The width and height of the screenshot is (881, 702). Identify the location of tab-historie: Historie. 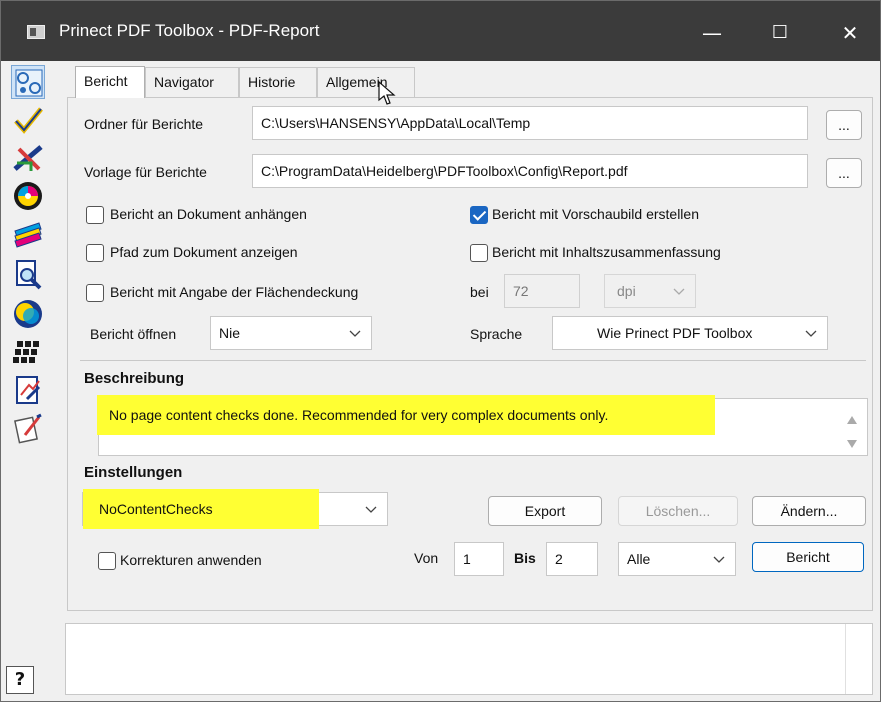
(278, 82).